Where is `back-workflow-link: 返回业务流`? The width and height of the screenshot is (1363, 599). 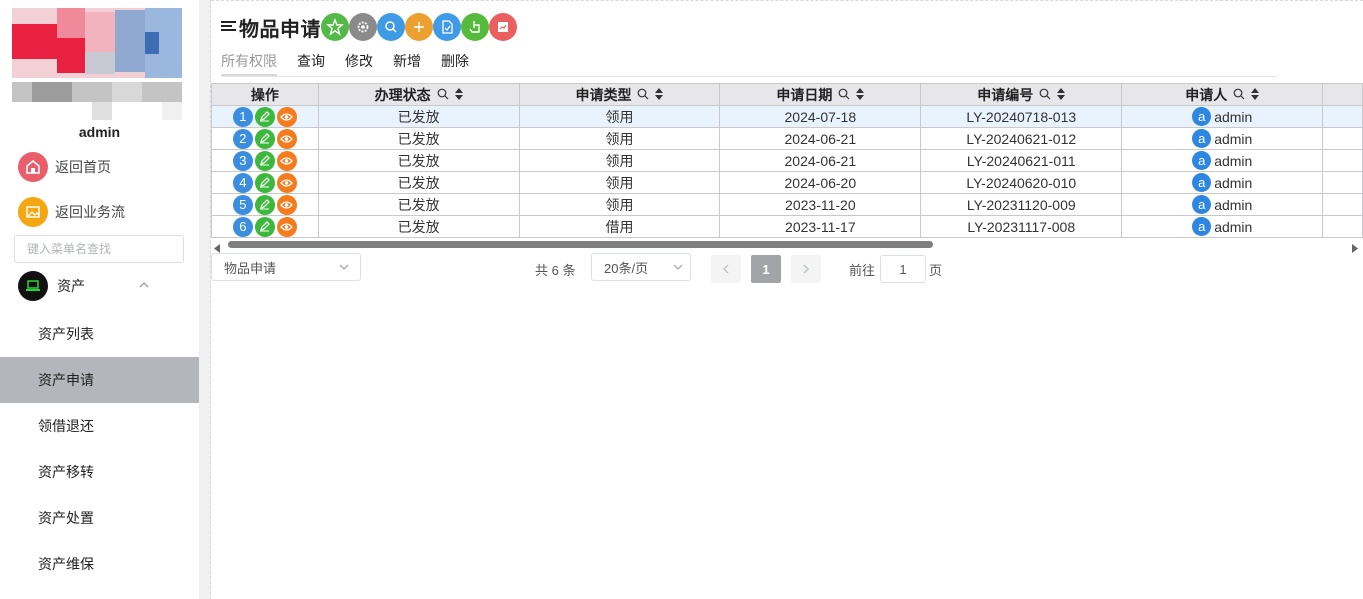
back-workflow-link: 返回业务流 is located at coordinates (71, 212).